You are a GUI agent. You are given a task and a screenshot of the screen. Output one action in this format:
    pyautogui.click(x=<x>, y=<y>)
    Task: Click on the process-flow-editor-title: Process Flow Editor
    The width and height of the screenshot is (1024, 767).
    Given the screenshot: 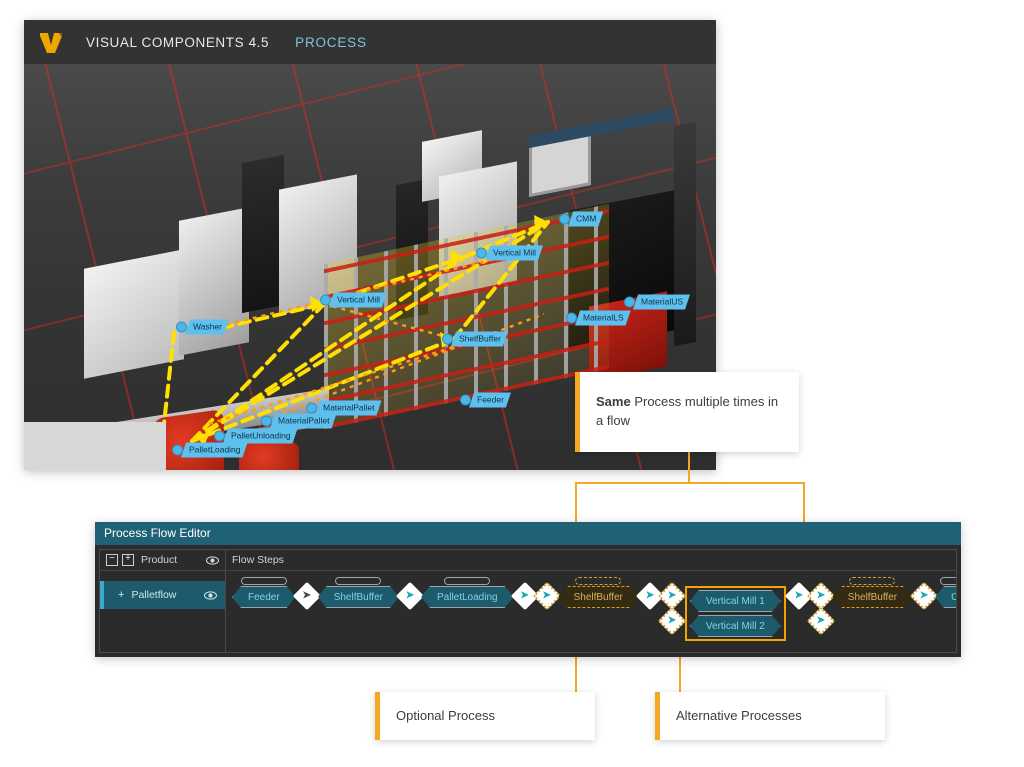 What is the action you would take?
    pyautogui.click(x=528, y=533)
    